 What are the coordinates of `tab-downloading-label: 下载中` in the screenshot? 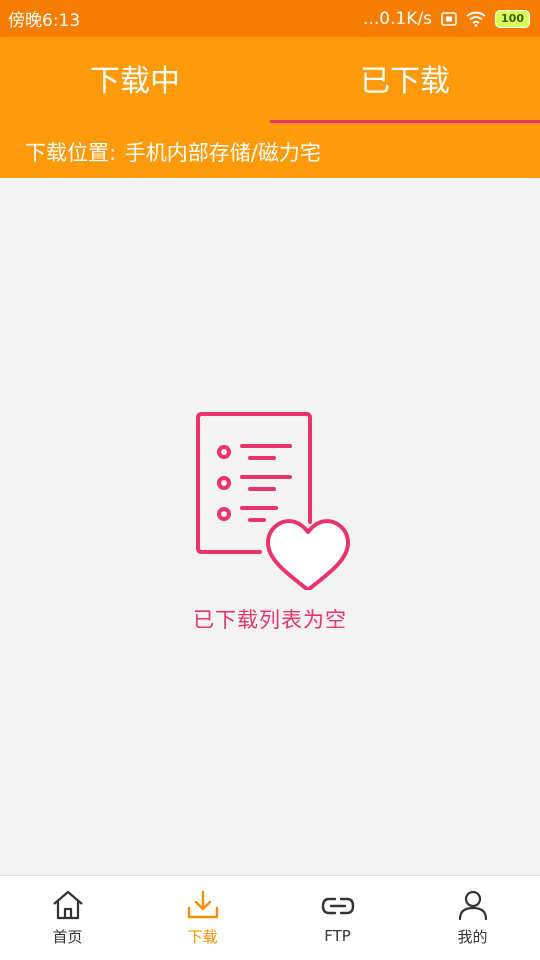 It's located at (135, 81).